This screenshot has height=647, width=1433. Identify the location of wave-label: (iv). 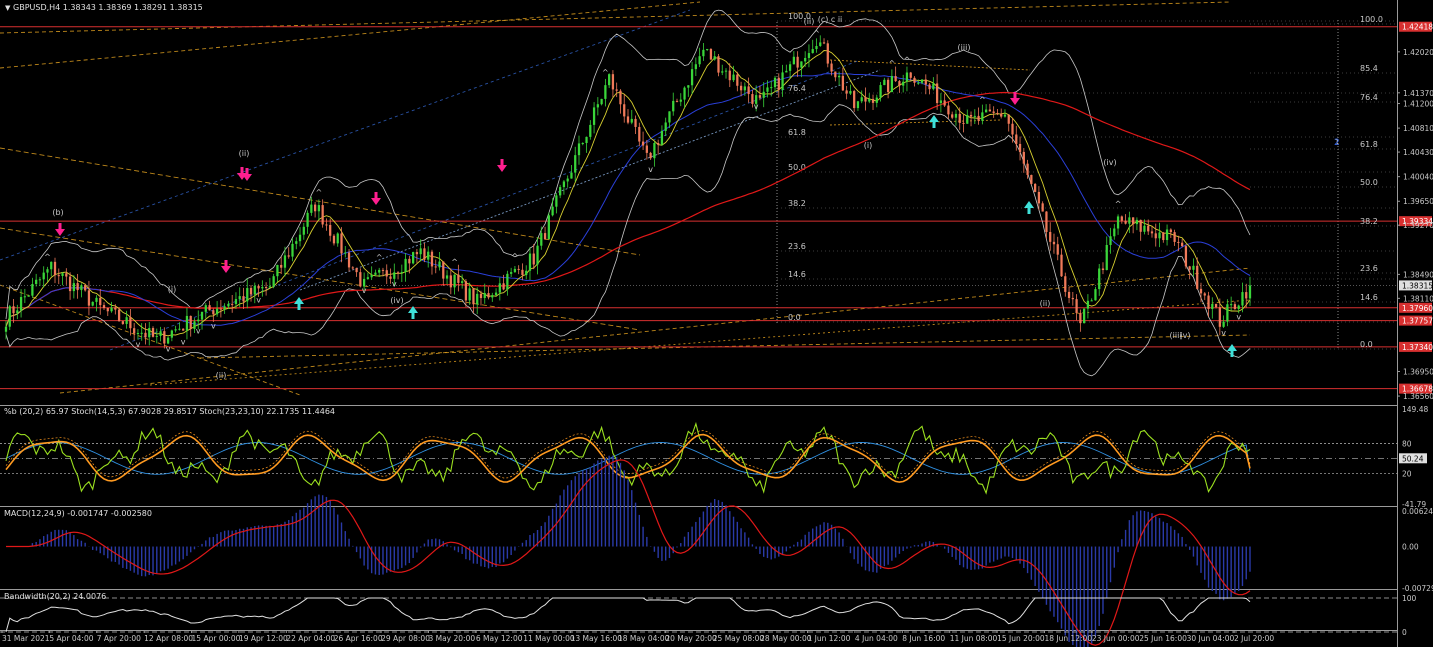
(1109, 162).